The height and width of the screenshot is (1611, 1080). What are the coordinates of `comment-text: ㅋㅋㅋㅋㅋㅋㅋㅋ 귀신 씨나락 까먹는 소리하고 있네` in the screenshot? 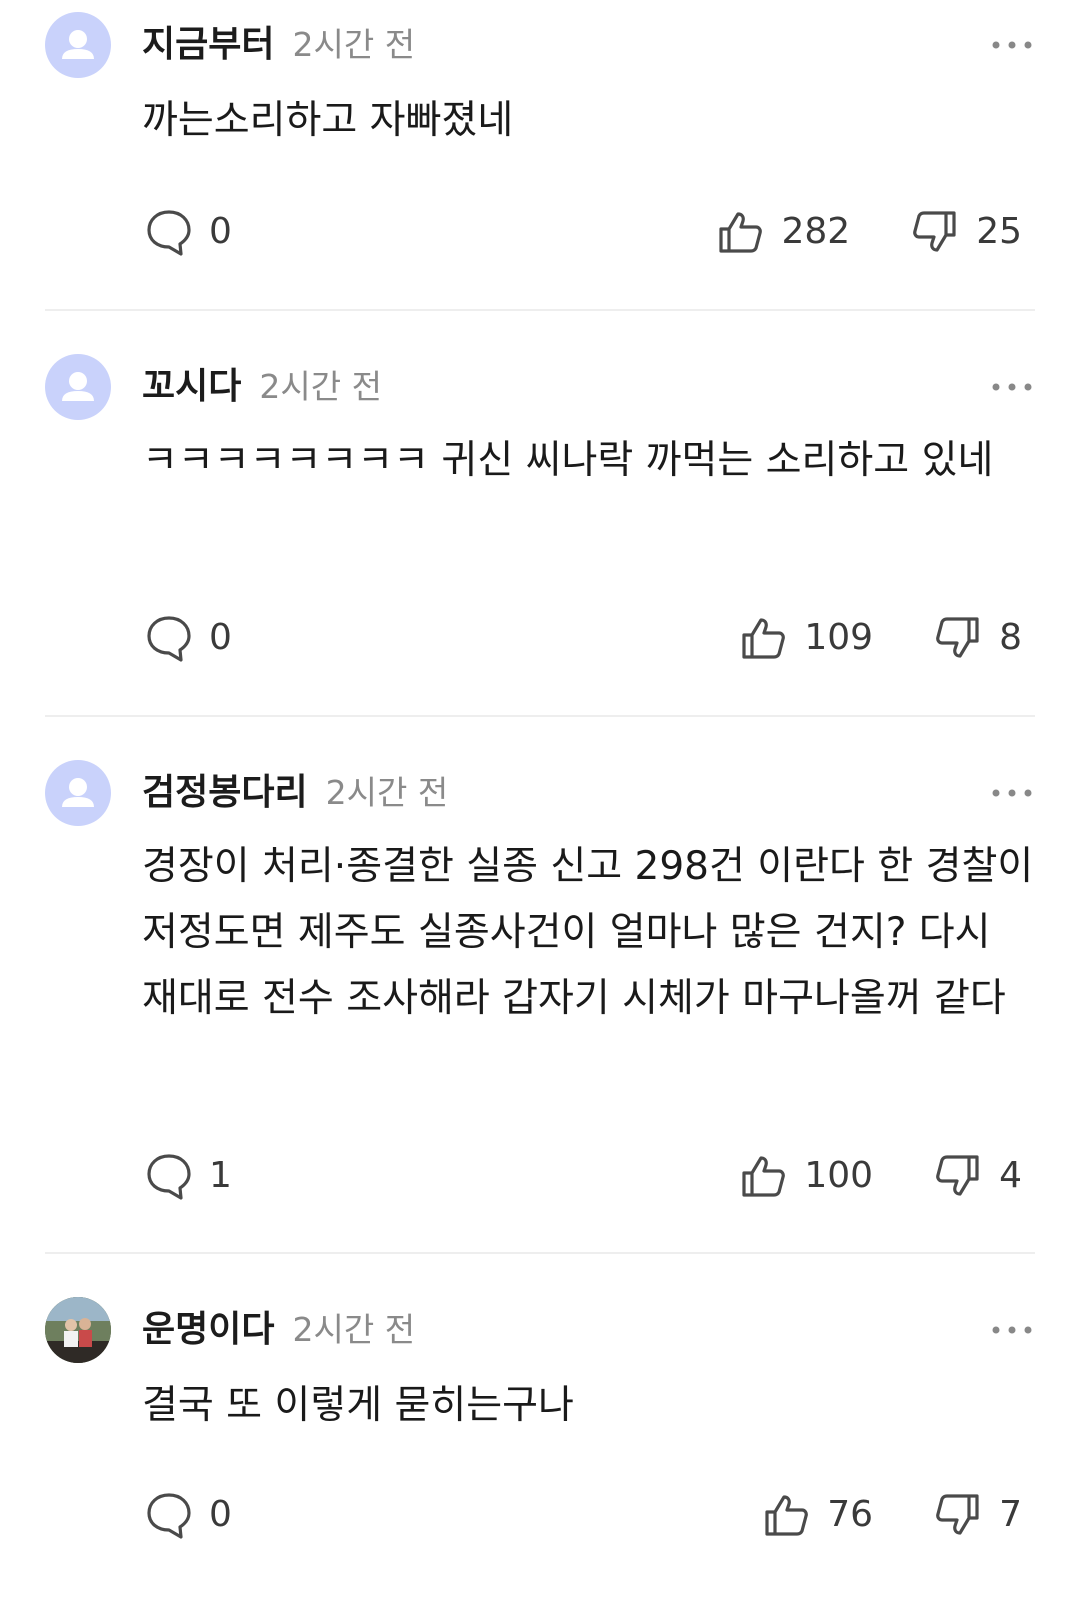 It's located at (568, 460).